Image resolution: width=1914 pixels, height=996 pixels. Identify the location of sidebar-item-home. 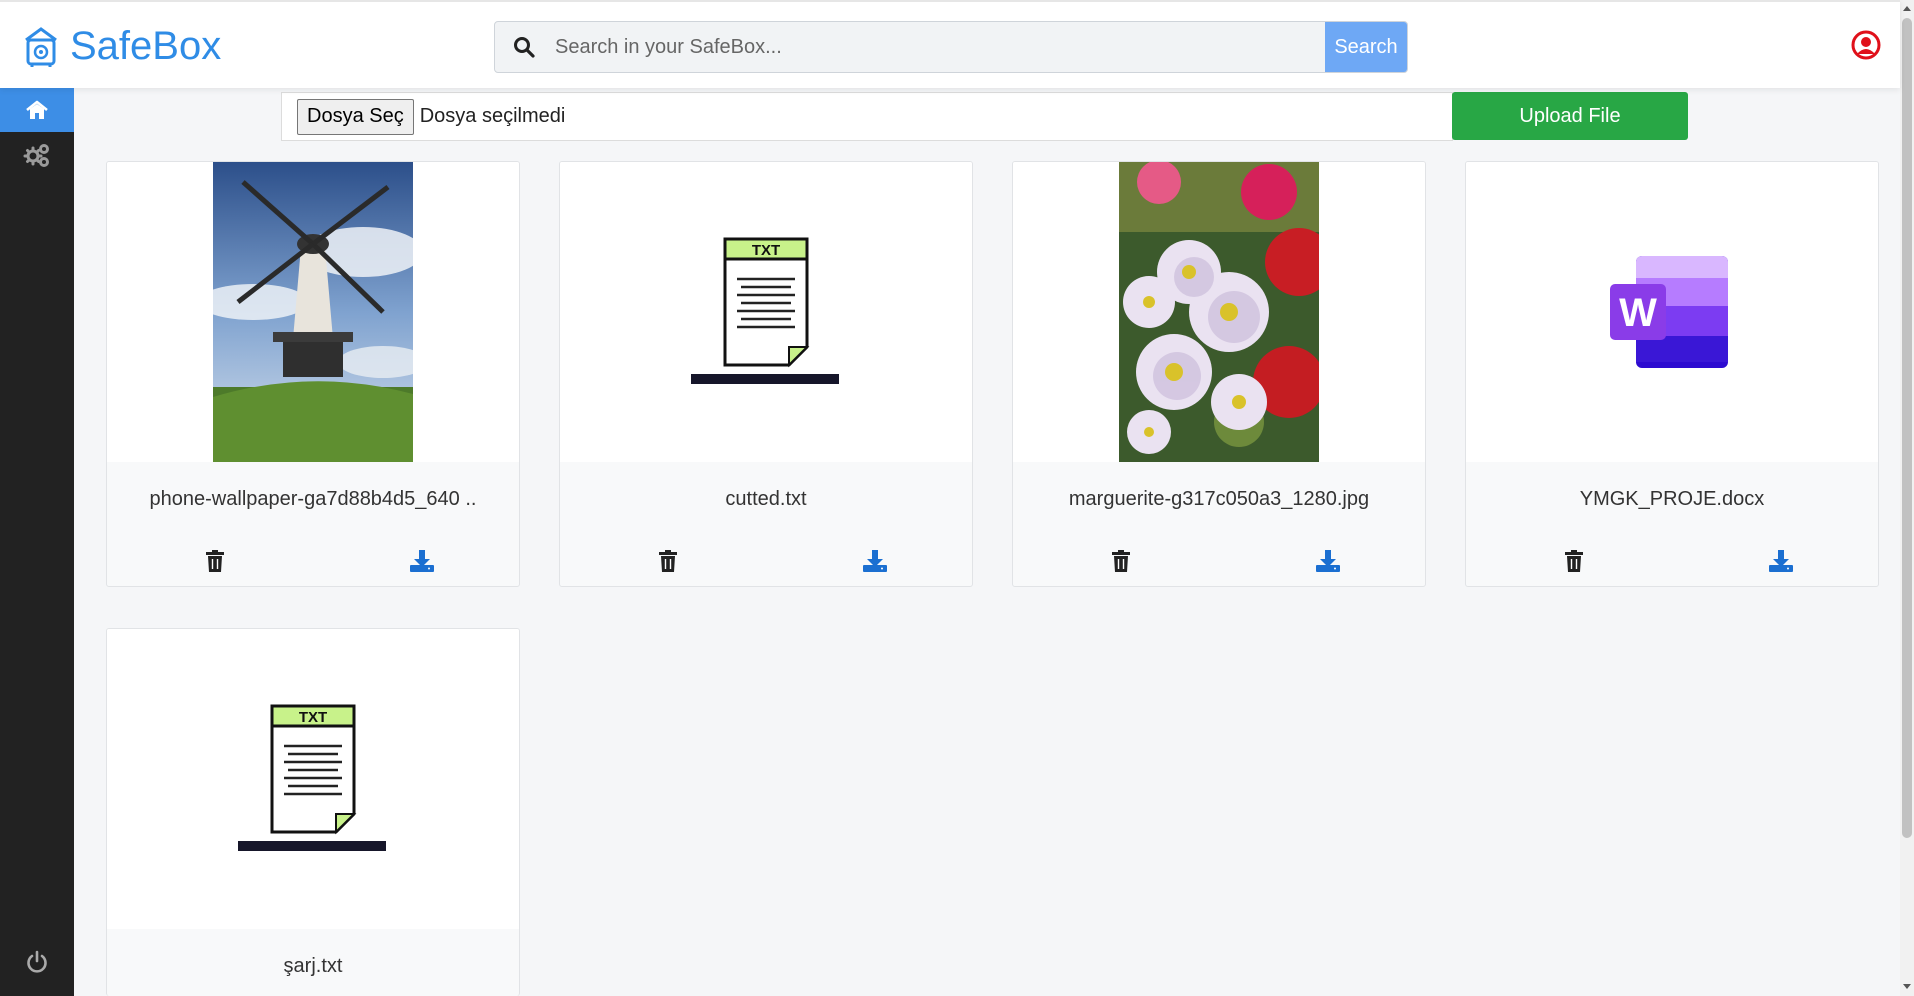
(37, 110).